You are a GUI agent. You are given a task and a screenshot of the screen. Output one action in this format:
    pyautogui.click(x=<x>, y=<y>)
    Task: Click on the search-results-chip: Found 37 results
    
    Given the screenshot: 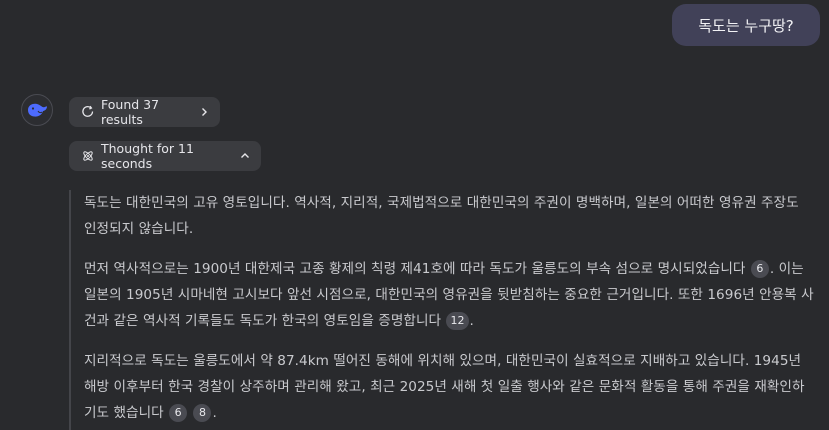 What is the action you would take?
    pyautogui.click(x=144, y=112)
    